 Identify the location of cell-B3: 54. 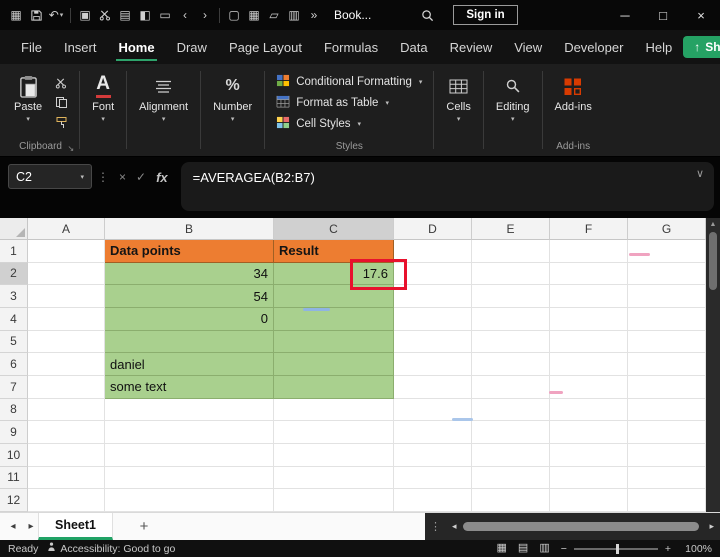
(189, 296).